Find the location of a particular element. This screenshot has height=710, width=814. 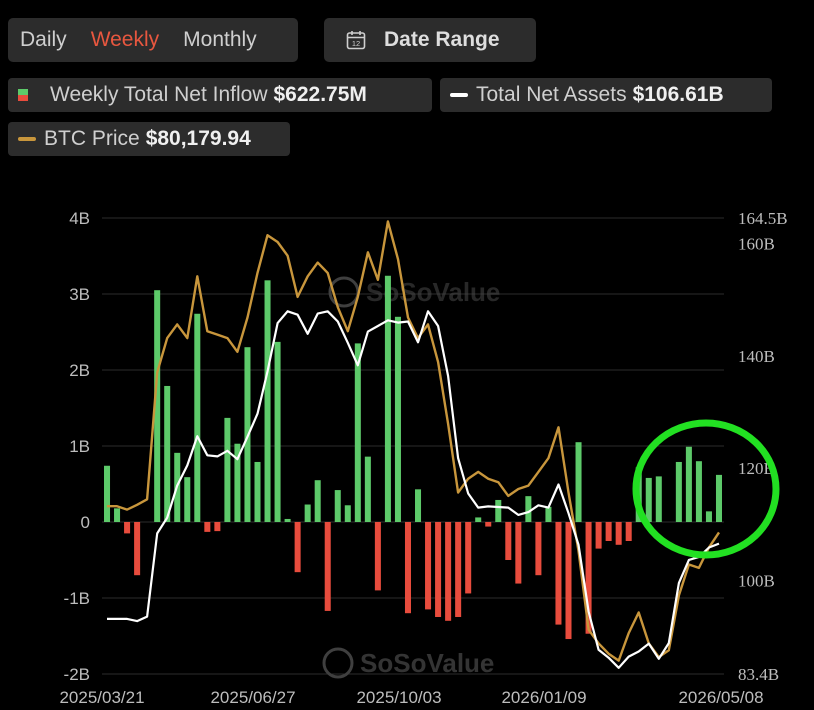

right-tick-label: 140B is located at coordinates (756, 356).